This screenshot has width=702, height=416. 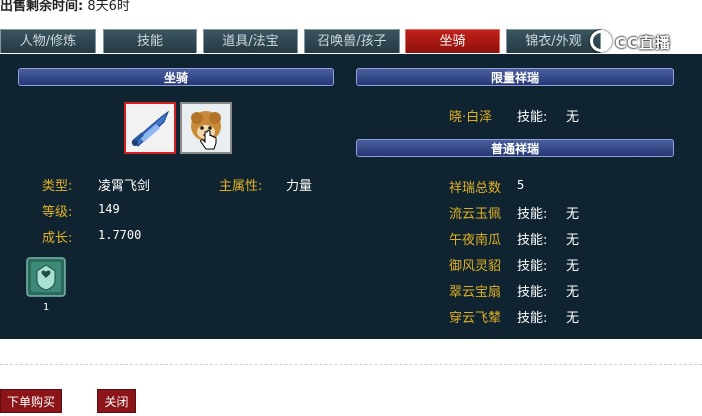 I want to click on normal-item-name: 流云玉佩, so click(x=475, y=214).